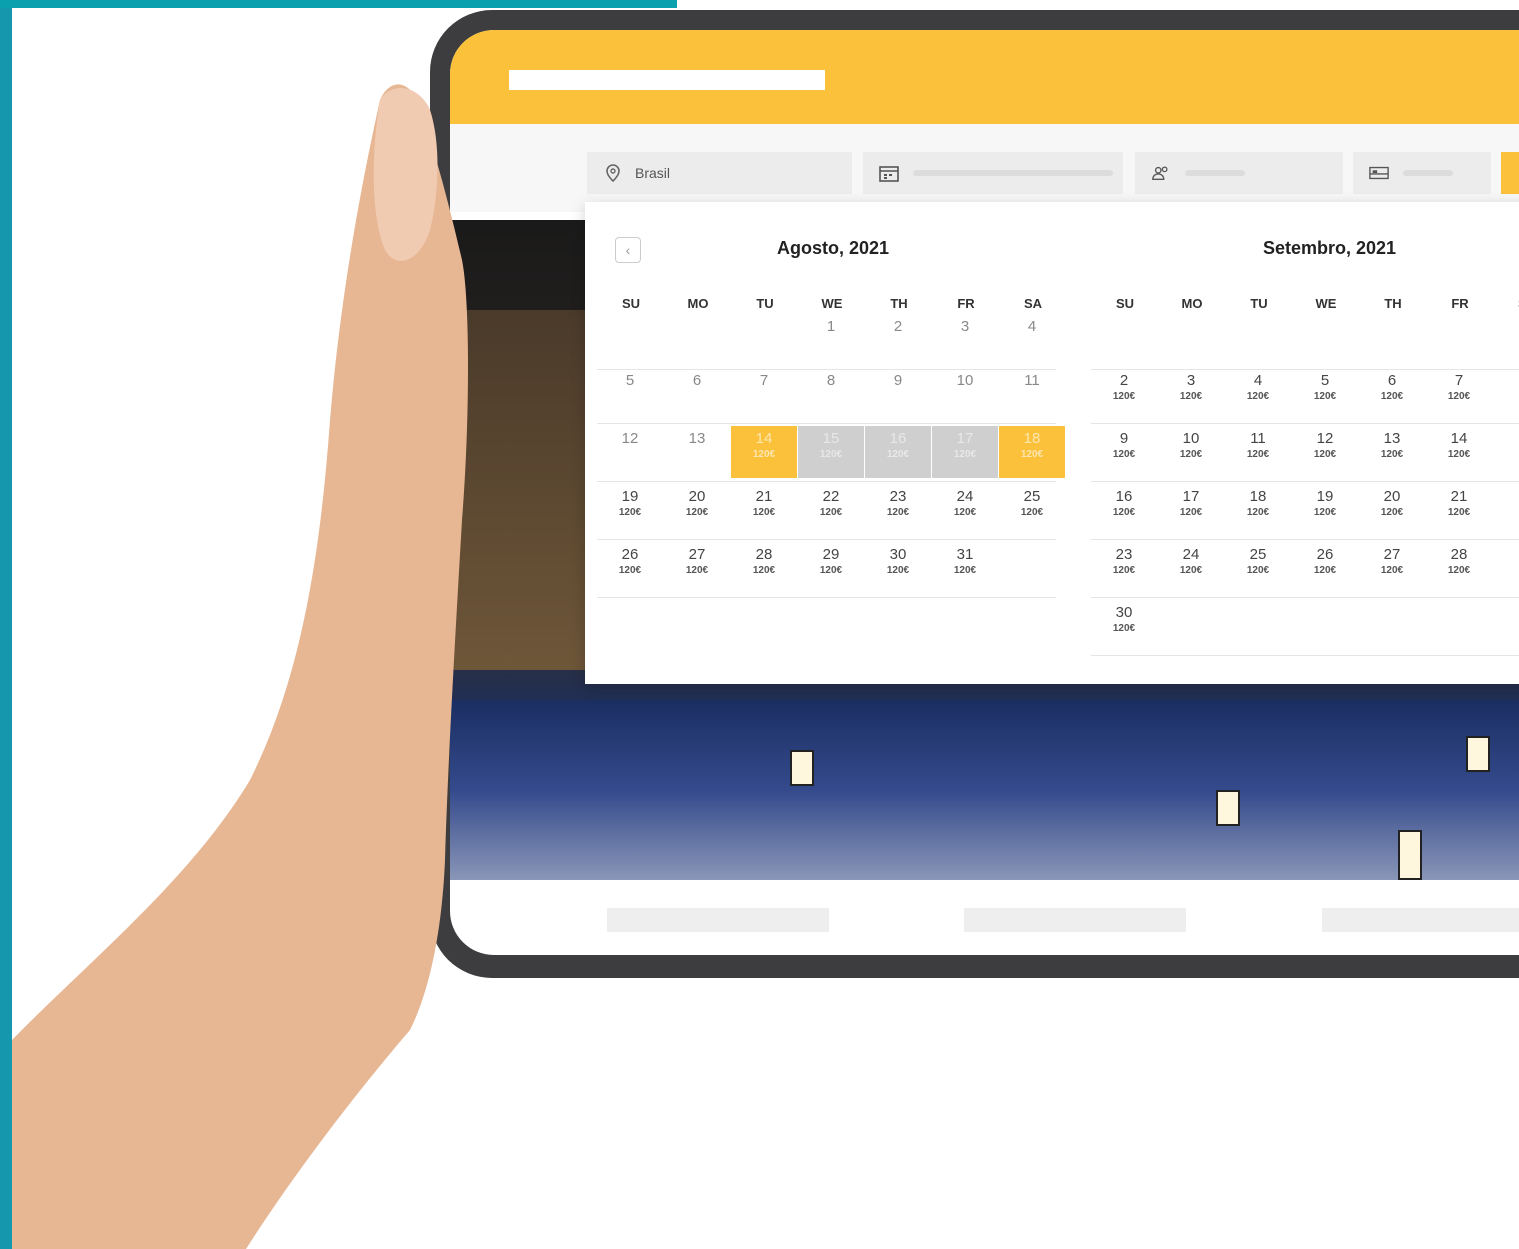  What do you see at coordinates (1258, 452) in the screenshot?
I see `calendar-day: 11 120€` at bounding box center [1258, 452].